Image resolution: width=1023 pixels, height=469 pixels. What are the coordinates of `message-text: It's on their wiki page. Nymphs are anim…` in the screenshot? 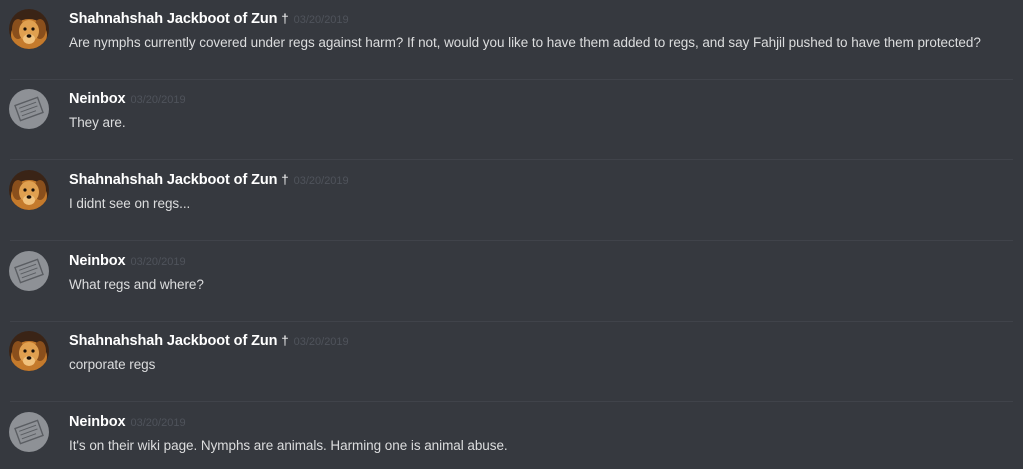 It's located at (288, 445).